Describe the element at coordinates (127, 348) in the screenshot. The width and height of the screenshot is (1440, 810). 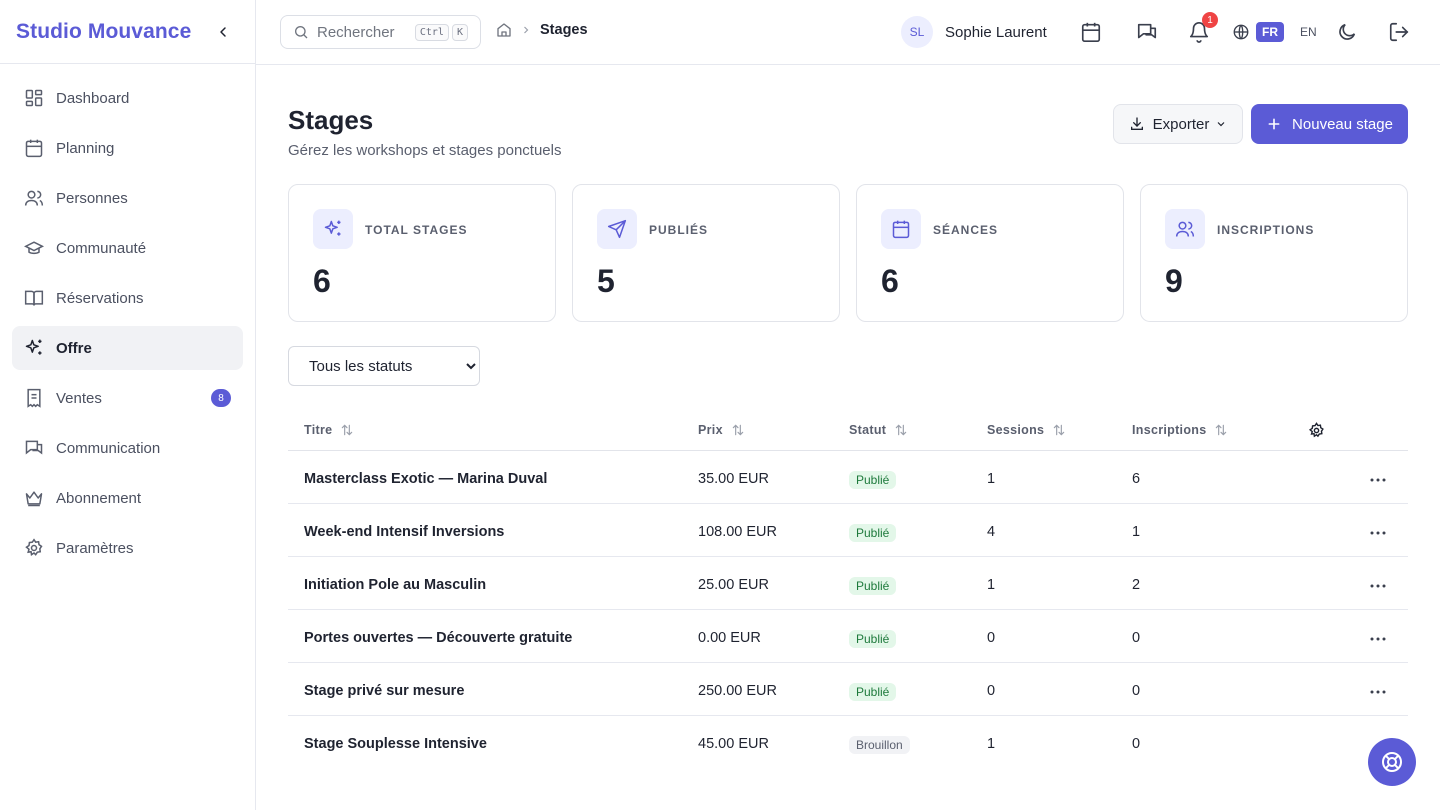
I see `sidebar-item-offre: Offre` at that location.